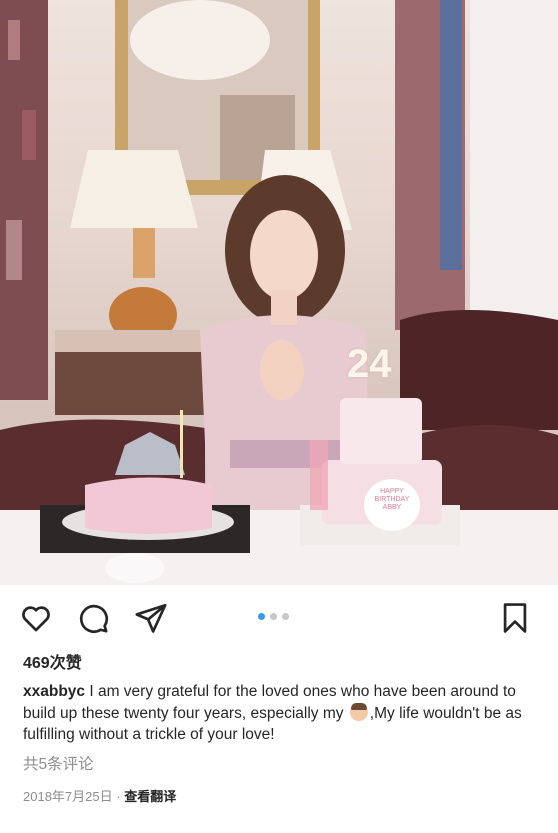 This screenshot has height=833, width=558. What do you see at coordinates (392, 499) in the screenshot?
I see `cake-plaque-text: HAPPY BIRTHDAY ABBY` at bounding box center [392, 499].